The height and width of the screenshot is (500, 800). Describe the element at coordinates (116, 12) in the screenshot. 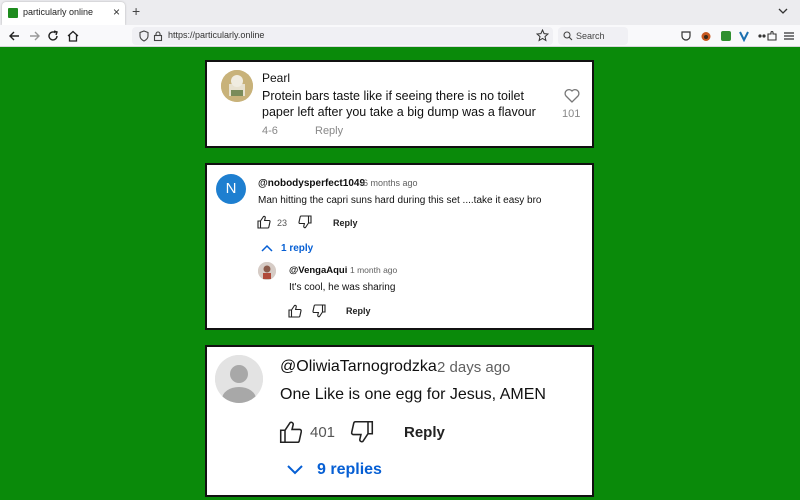

I see `close-tab-icon: ×` at that location.